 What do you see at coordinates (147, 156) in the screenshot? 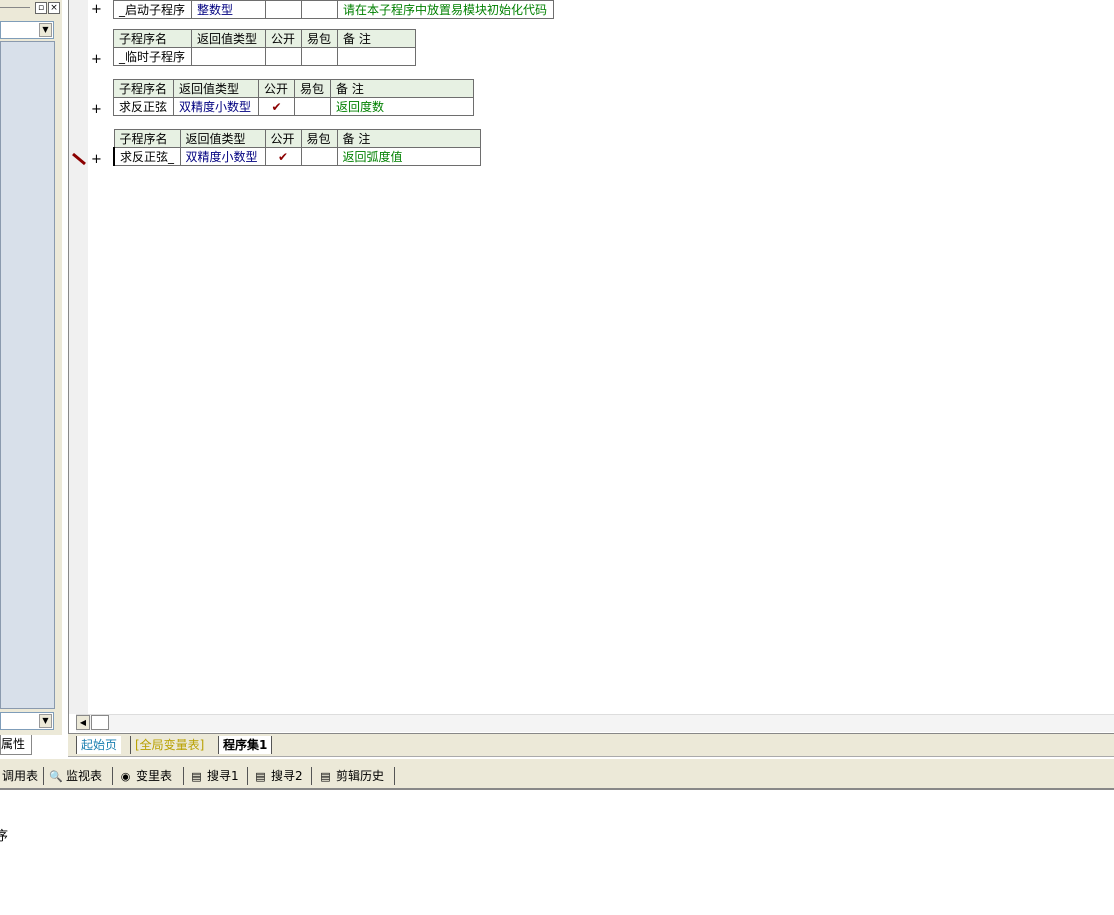
I see `subroutine-name-cell: 求反正弦_` at bounding box center [147, 156].